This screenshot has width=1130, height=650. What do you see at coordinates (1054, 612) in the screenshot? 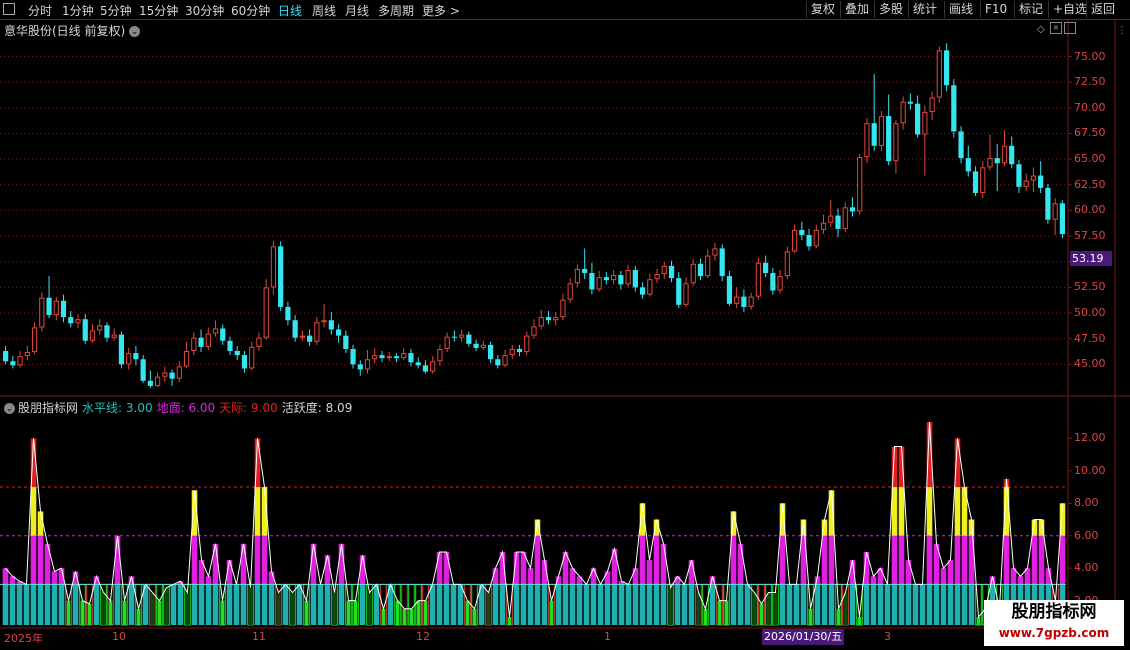
I see `watermark-title: 股朋指标网` at bounding box center [1054, 612].